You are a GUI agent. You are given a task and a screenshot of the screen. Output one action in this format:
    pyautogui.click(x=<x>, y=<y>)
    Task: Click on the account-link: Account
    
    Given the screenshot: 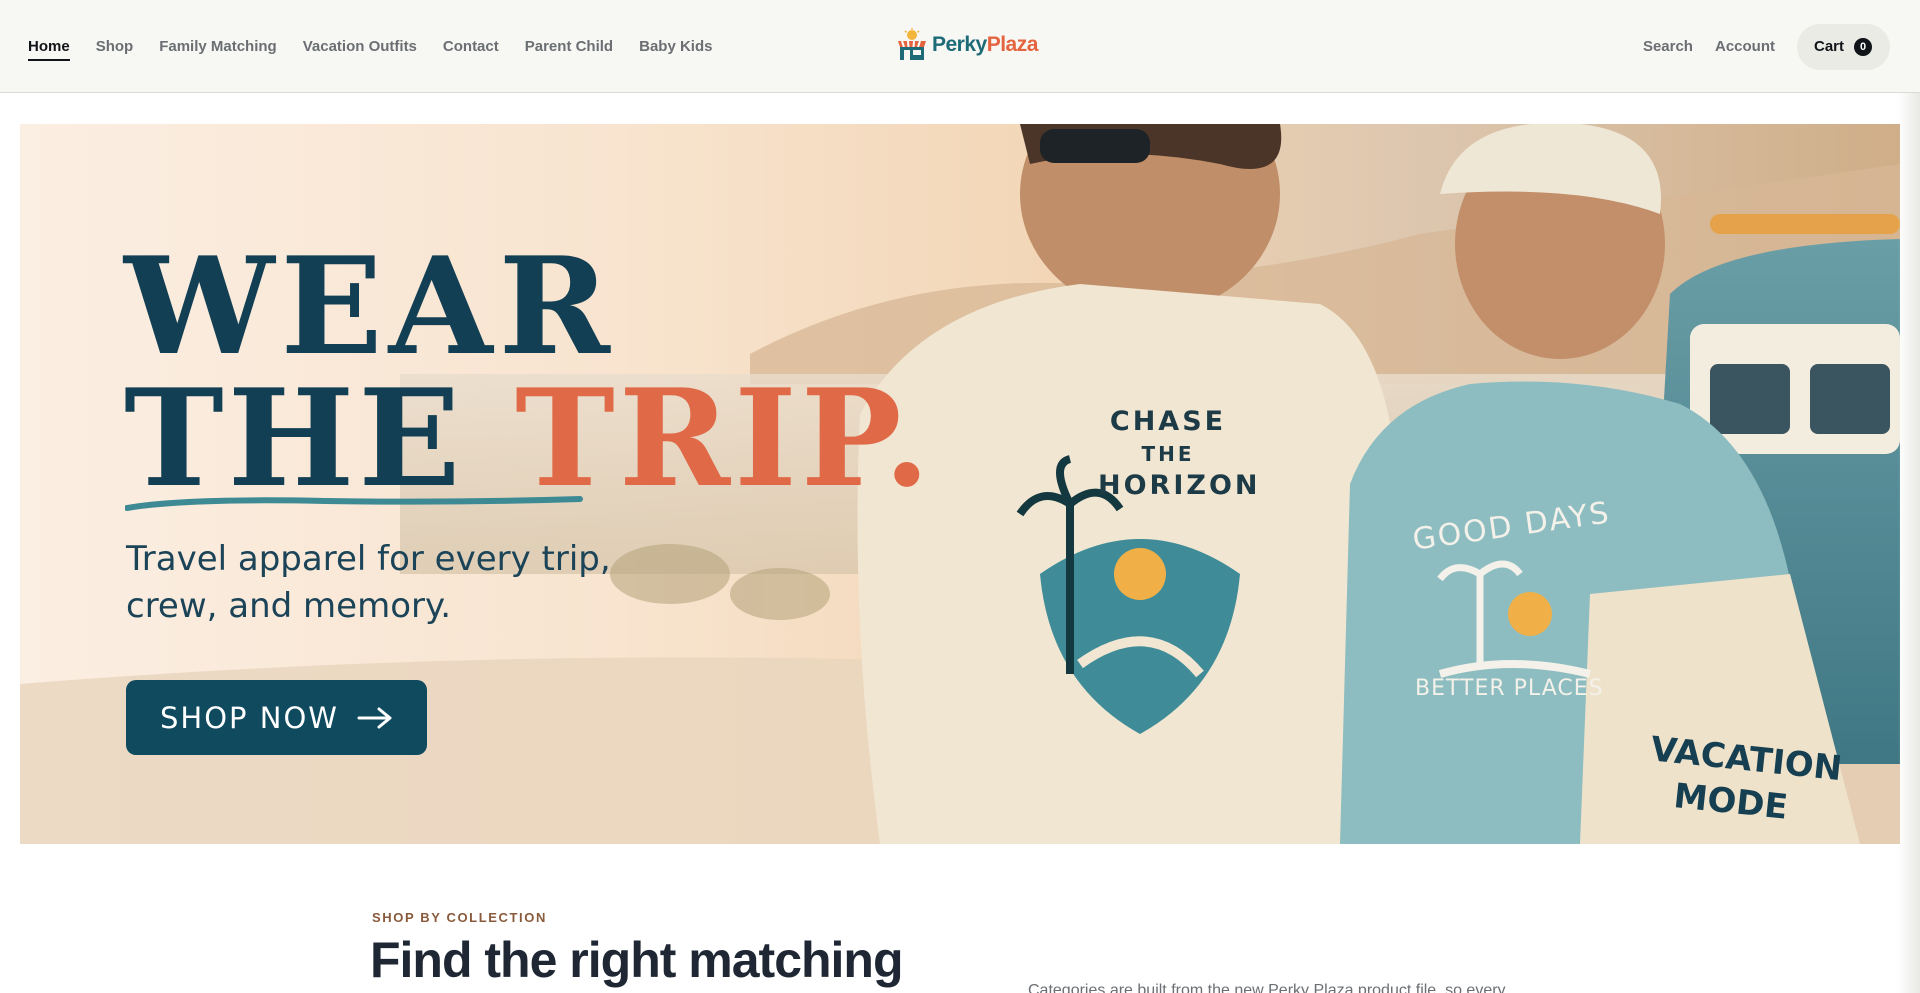 What is the action you would take?
    pyautogui.click(x=1745, y=46)
    